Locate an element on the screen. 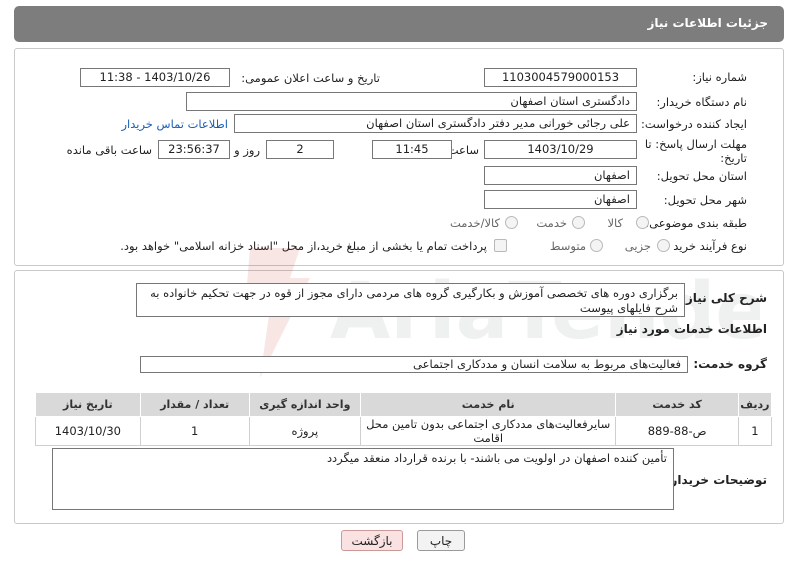  cell-row: 1 is located at coordinates (755, 431).